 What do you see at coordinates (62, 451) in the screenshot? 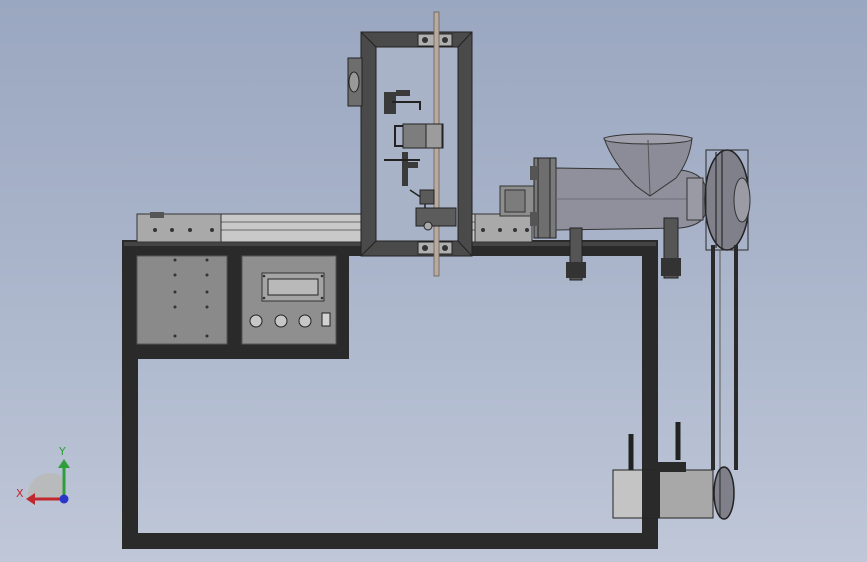
I see `y-axis-label: Y` at bounding box center [62, 451].